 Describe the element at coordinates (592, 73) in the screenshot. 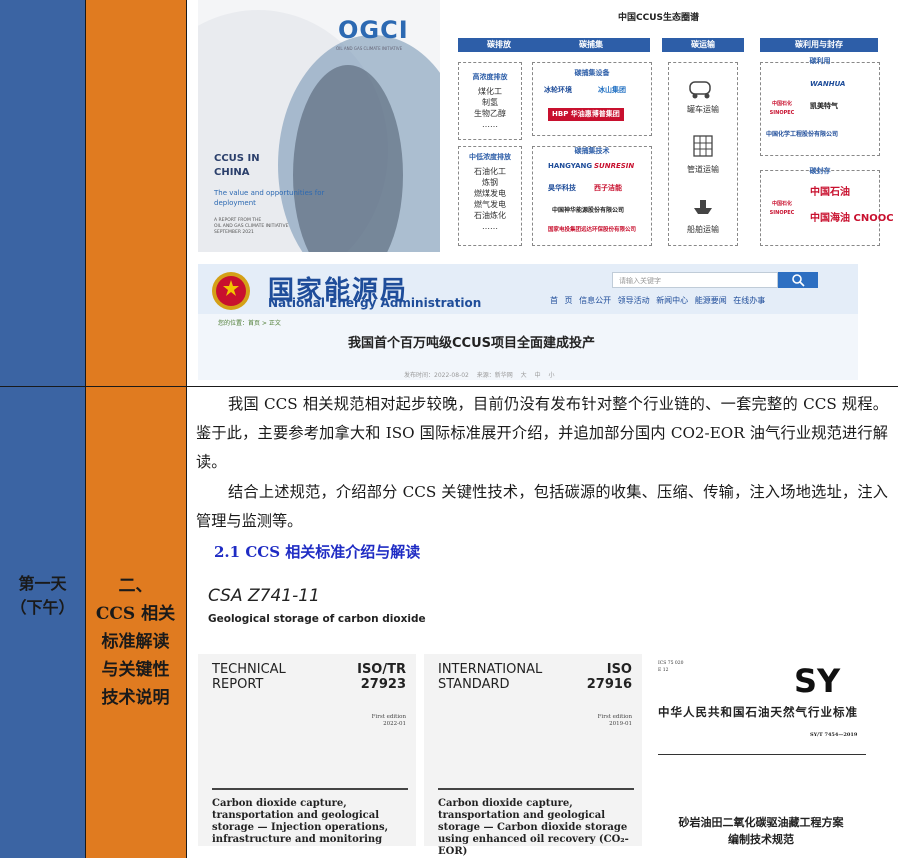

I see `capture-equipment-label: 碳捕集设备` at that location.